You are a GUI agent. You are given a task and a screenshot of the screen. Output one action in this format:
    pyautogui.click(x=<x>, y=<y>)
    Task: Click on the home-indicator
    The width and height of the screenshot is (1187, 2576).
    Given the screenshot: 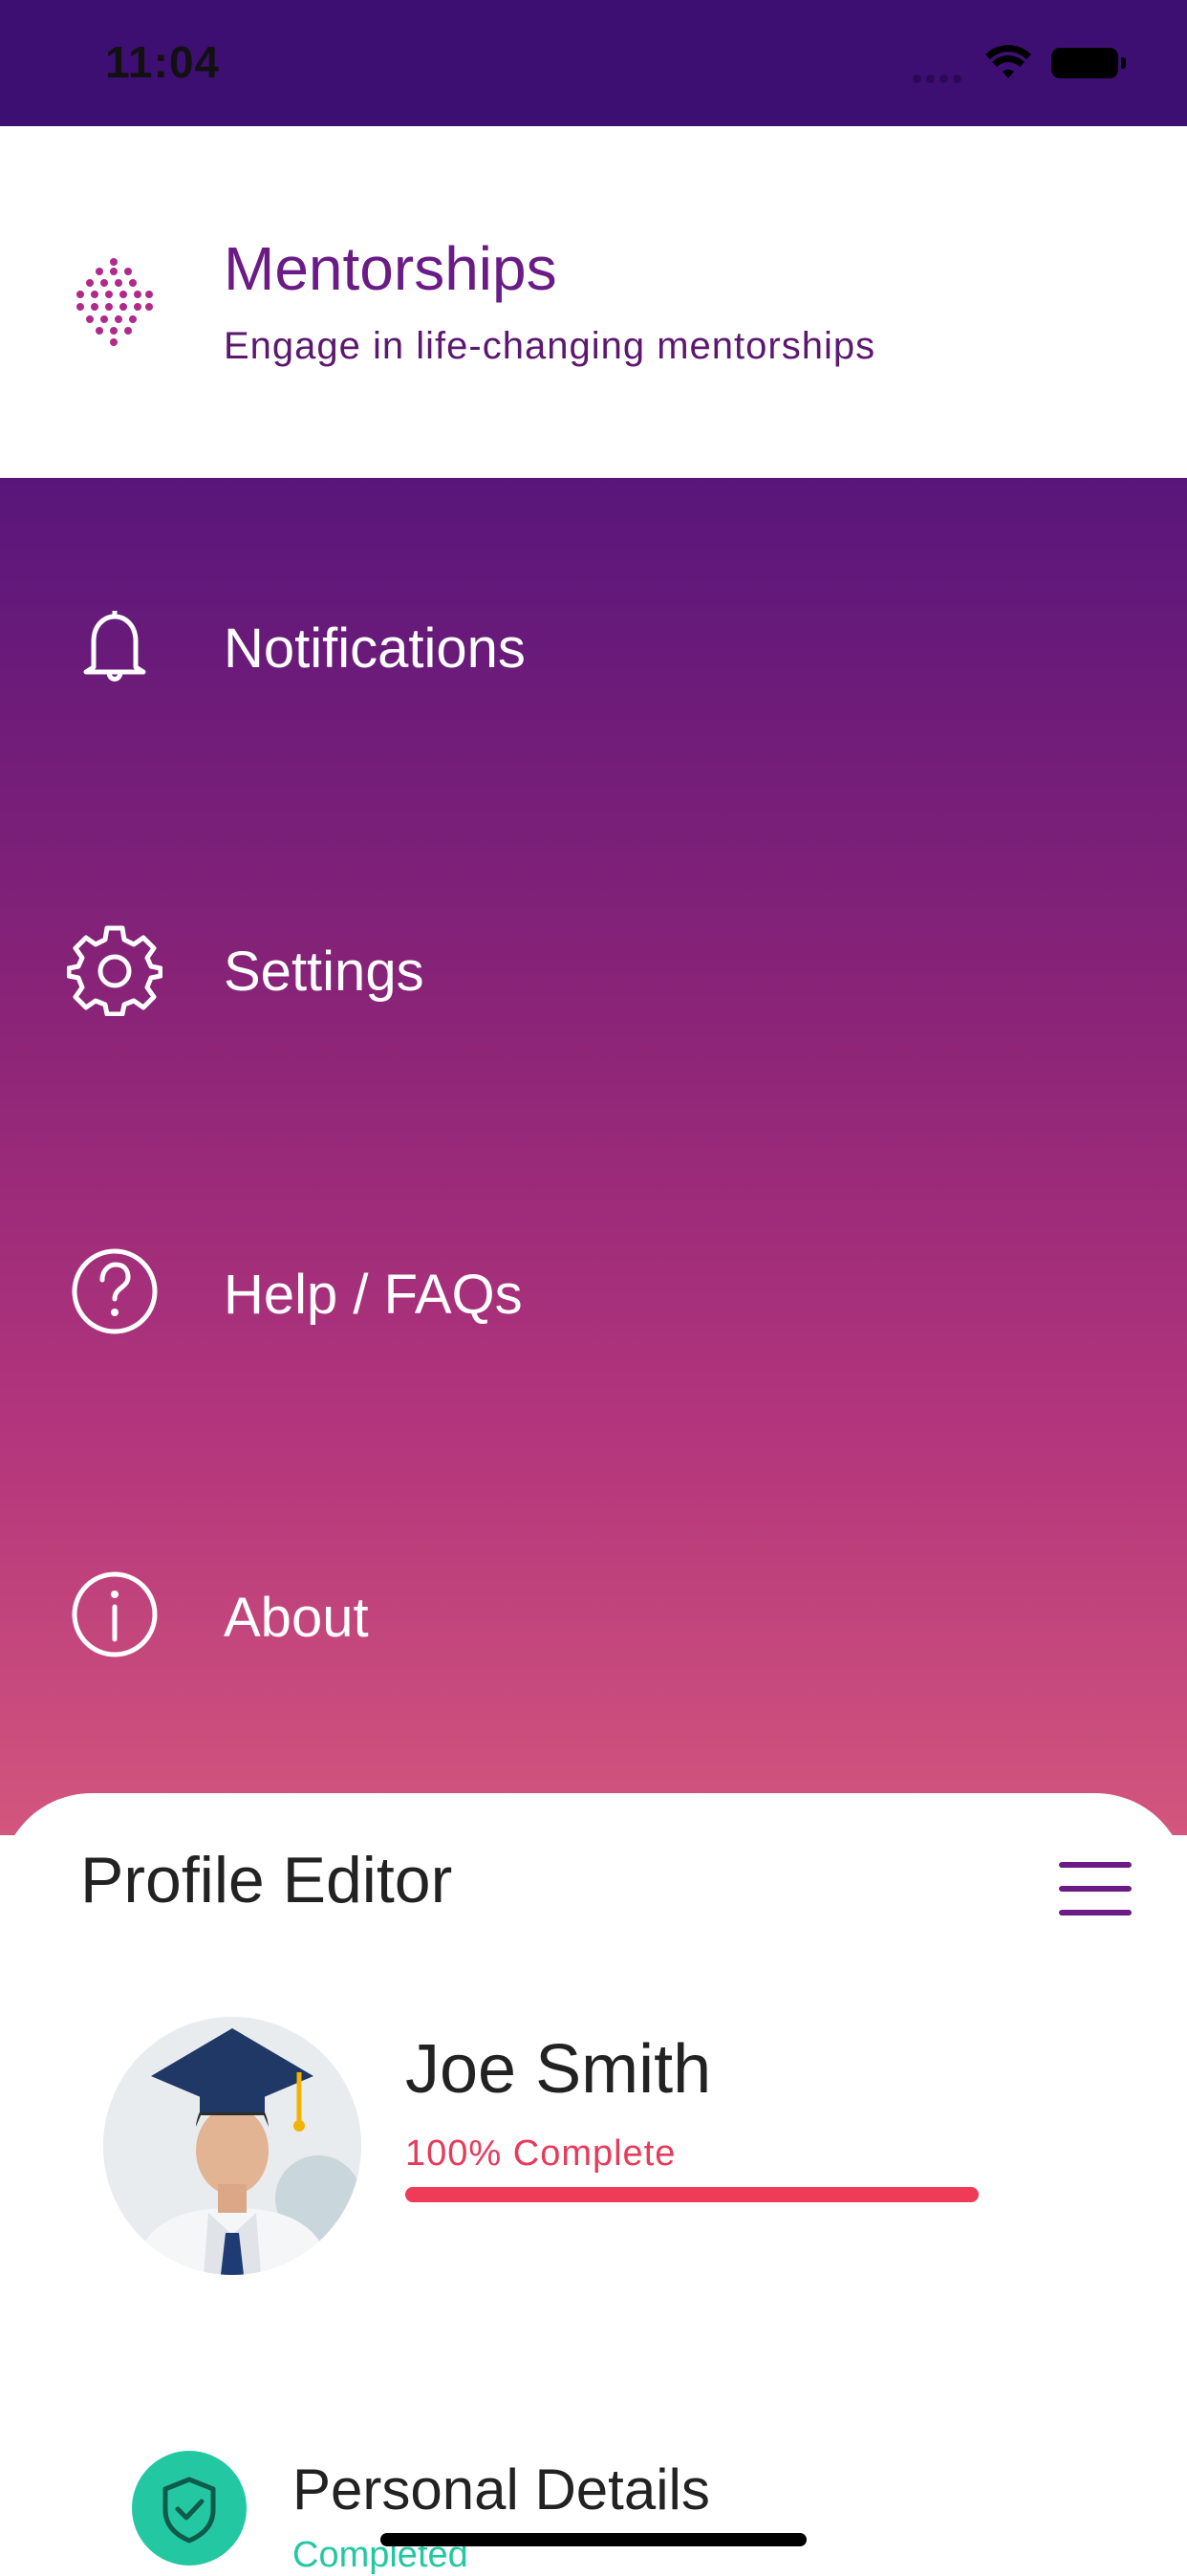 What is the action you would take?
    pyautogui.click(x=593, y=2540)
    